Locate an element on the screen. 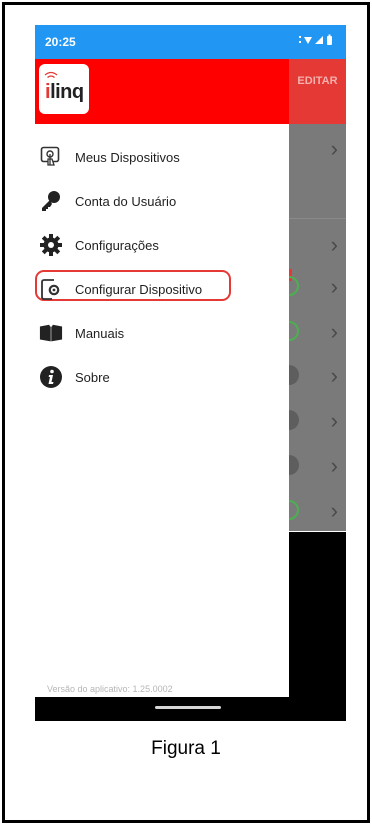 The image size is (372, 825). signal-battery-icon is located at coordinates (315, 39).